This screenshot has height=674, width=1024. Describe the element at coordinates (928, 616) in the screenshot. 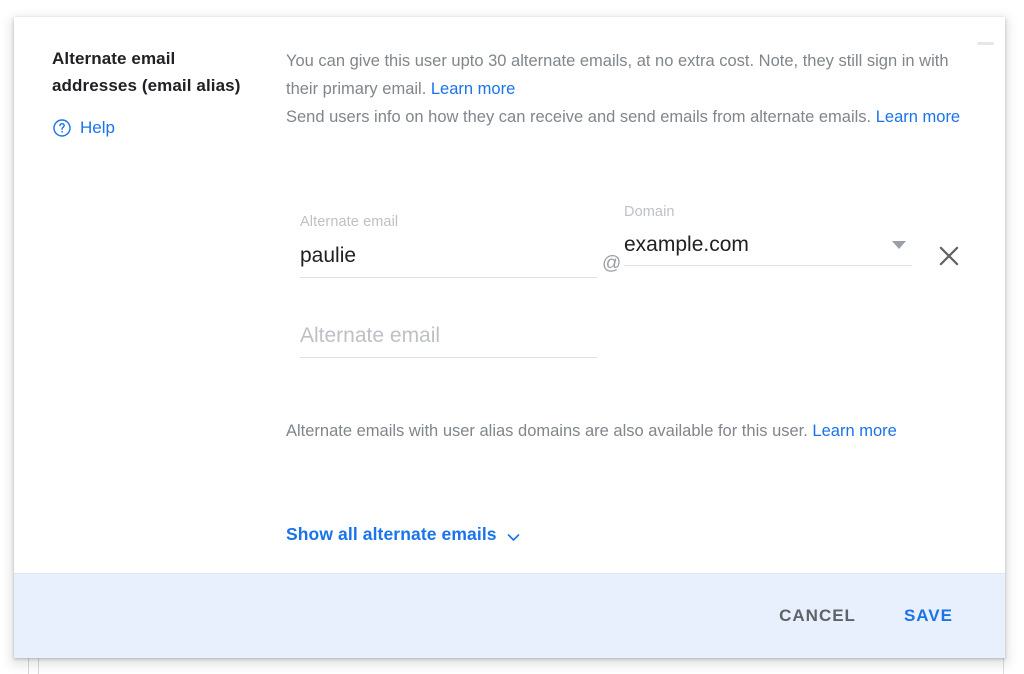

I see `save-button: SAVE` at that location.